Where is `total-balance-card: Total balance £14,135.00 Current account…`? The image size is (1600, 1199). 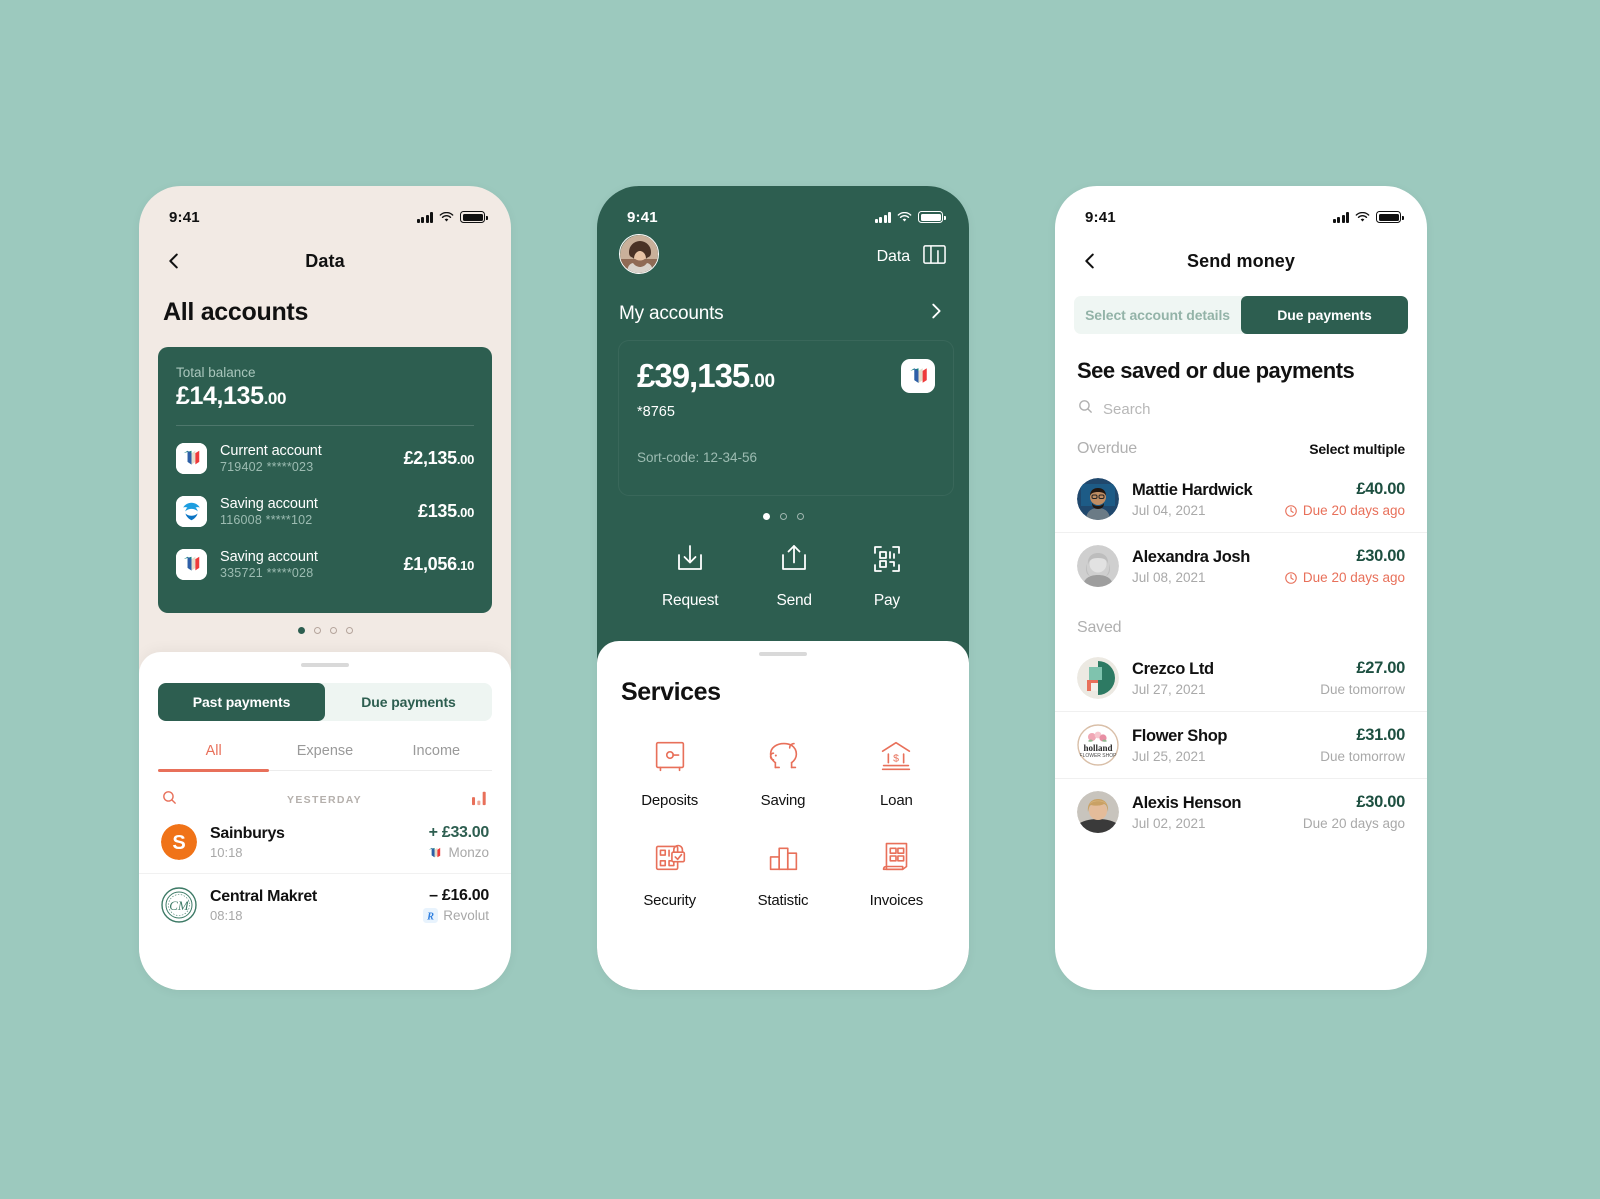
total-balance-card: Total balance £14,135.00 Current account… is located at coordinates (325, 480).